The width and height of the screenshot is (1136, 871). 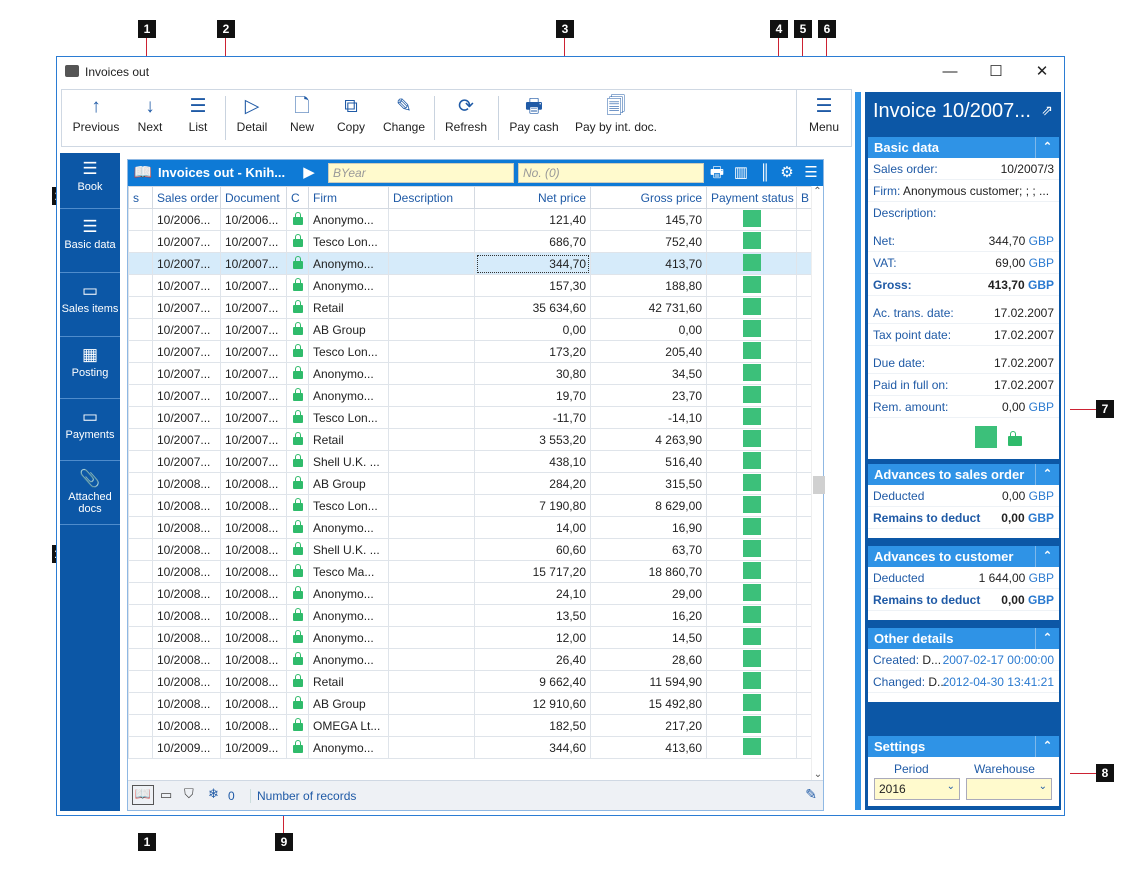 I want to click on column-header: Net price, so click(x=532, y=197).